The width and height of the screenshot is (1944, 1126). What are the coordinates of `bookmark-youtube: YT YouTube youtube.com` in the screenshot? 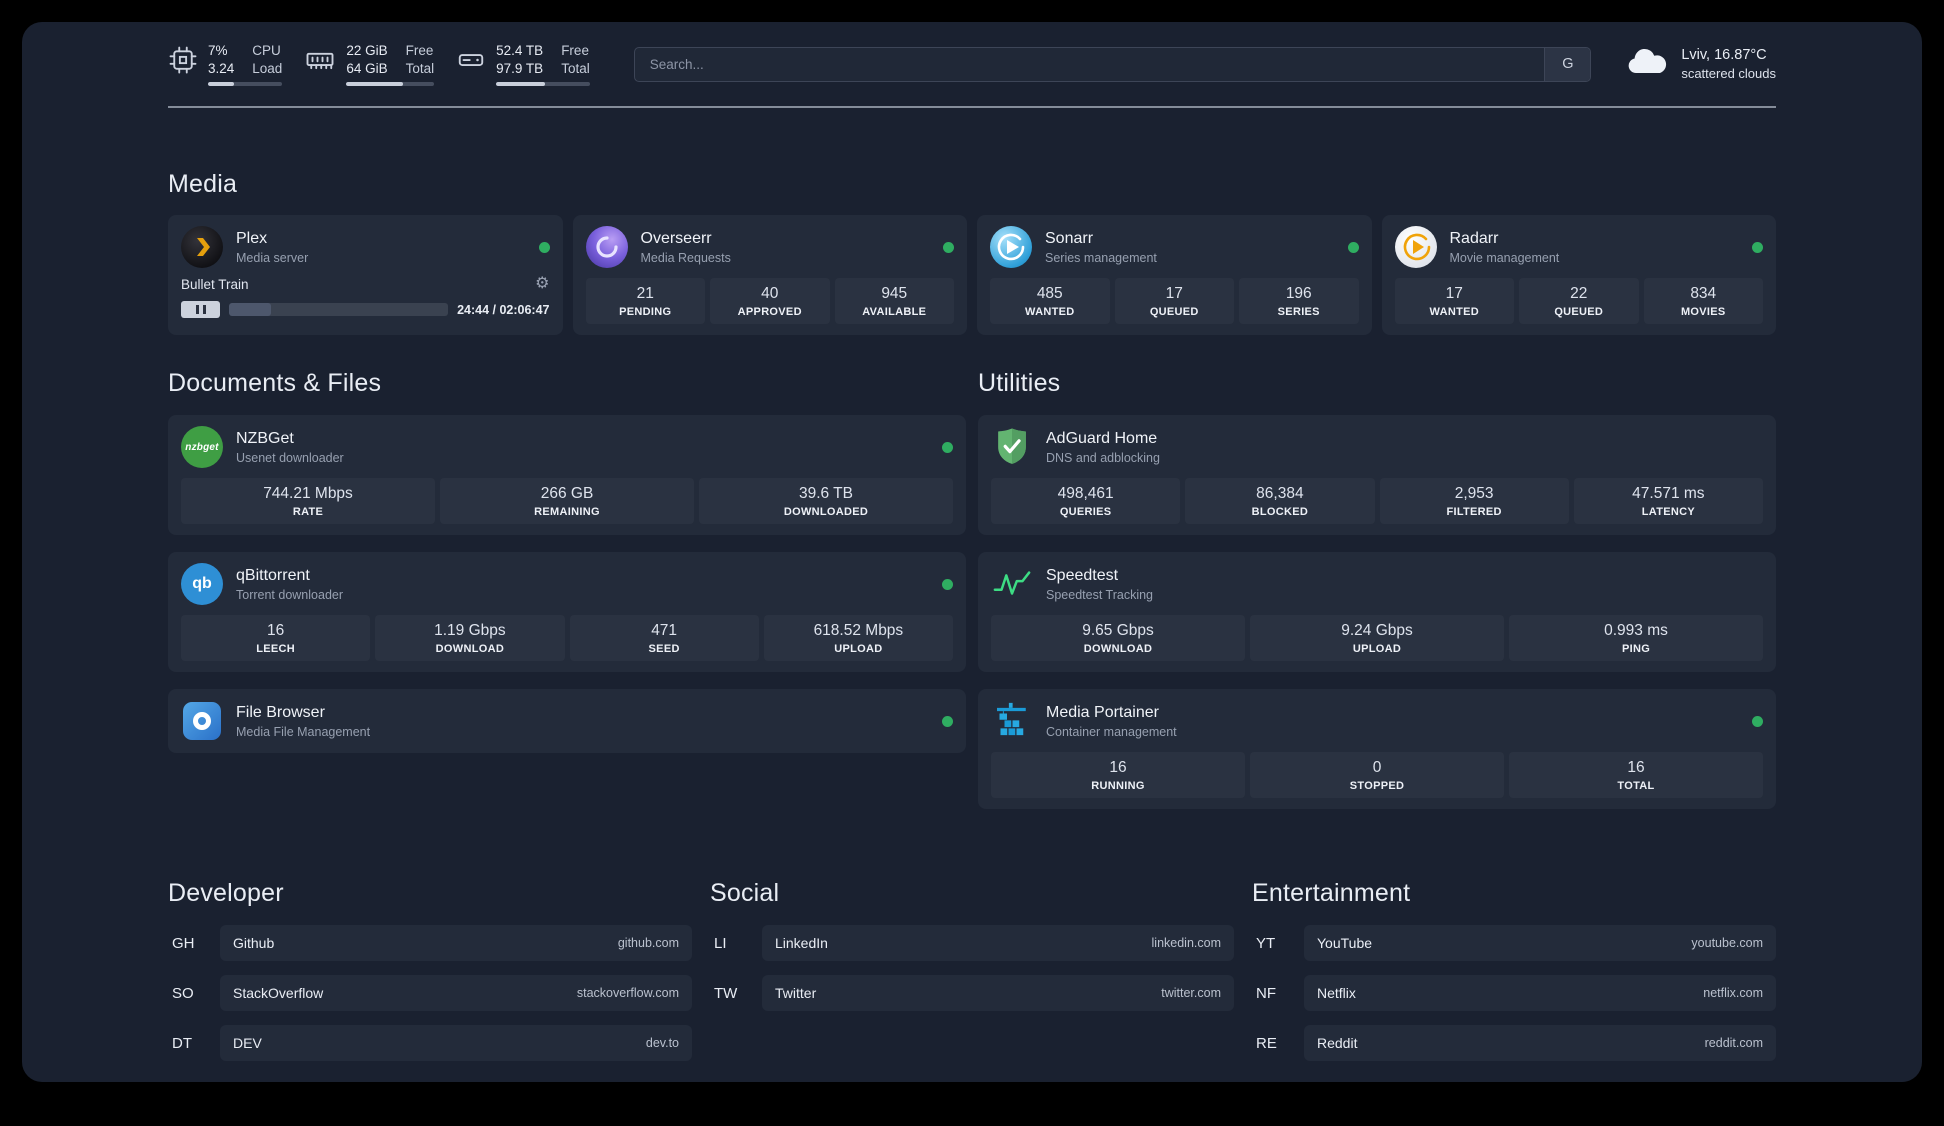 It's located at (1514, 943).